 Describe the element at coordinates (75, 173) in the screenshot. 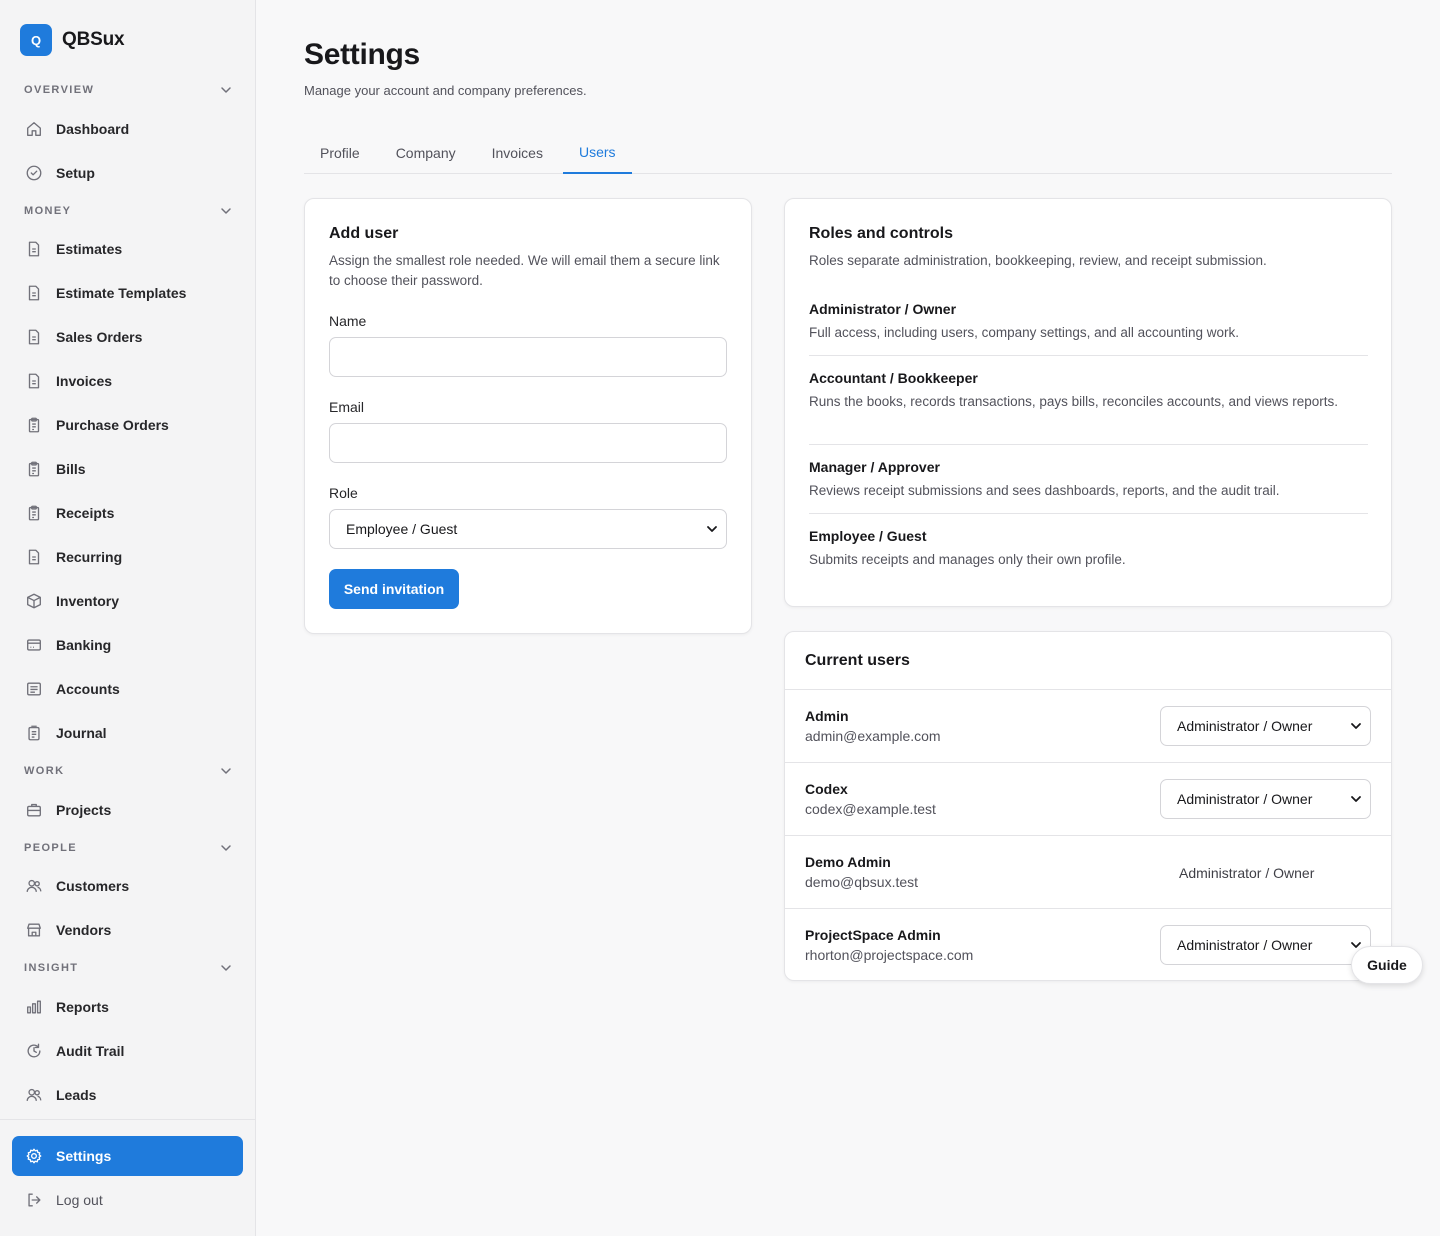

I see `sidebar-item-label: Setup` at that location.